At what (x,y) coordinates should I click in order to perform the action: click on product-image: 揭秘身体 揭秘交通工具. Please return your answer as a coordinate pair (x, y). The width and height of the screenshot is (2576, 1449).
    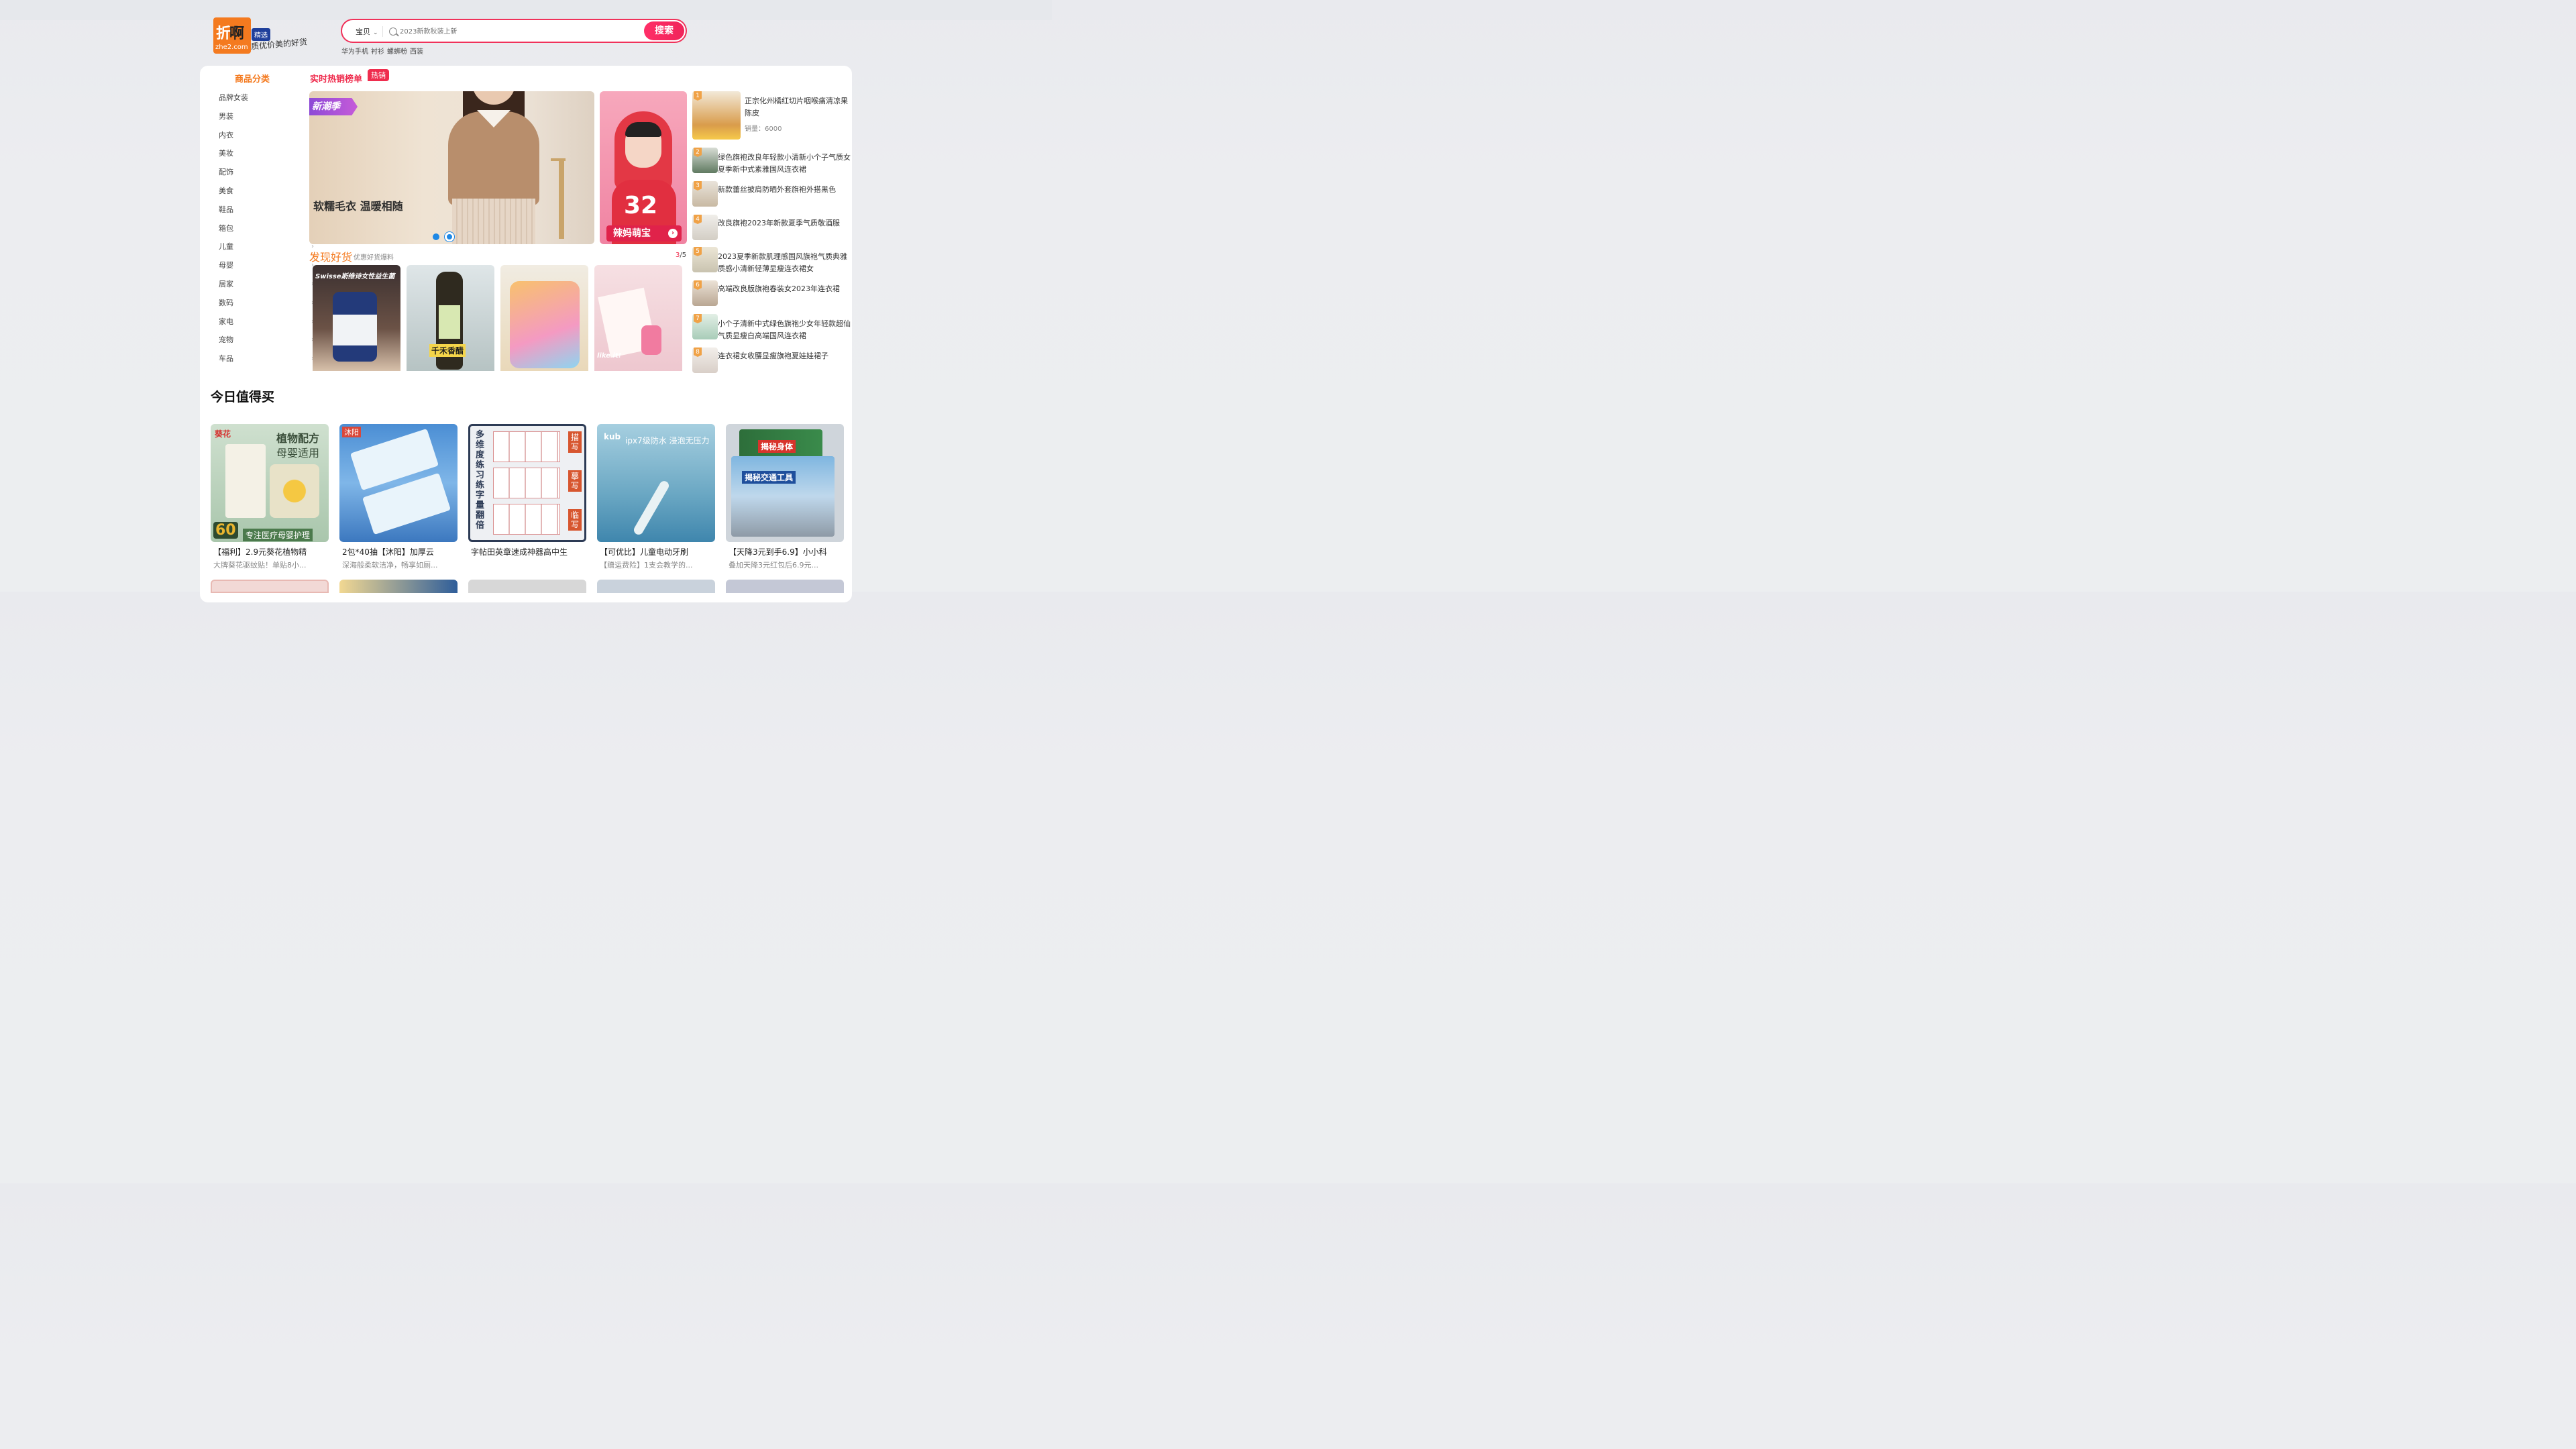
    Looking at the image, I should click on (785, 483).